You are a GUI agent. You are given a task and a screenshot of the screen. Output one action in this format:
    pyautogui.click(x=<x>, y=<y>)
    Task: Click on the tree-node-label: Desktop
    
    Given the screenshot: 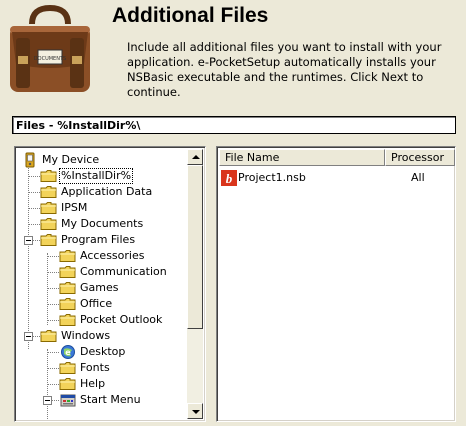 What is the action you would take?
    pyautogui.click(x=103, y=351)
    